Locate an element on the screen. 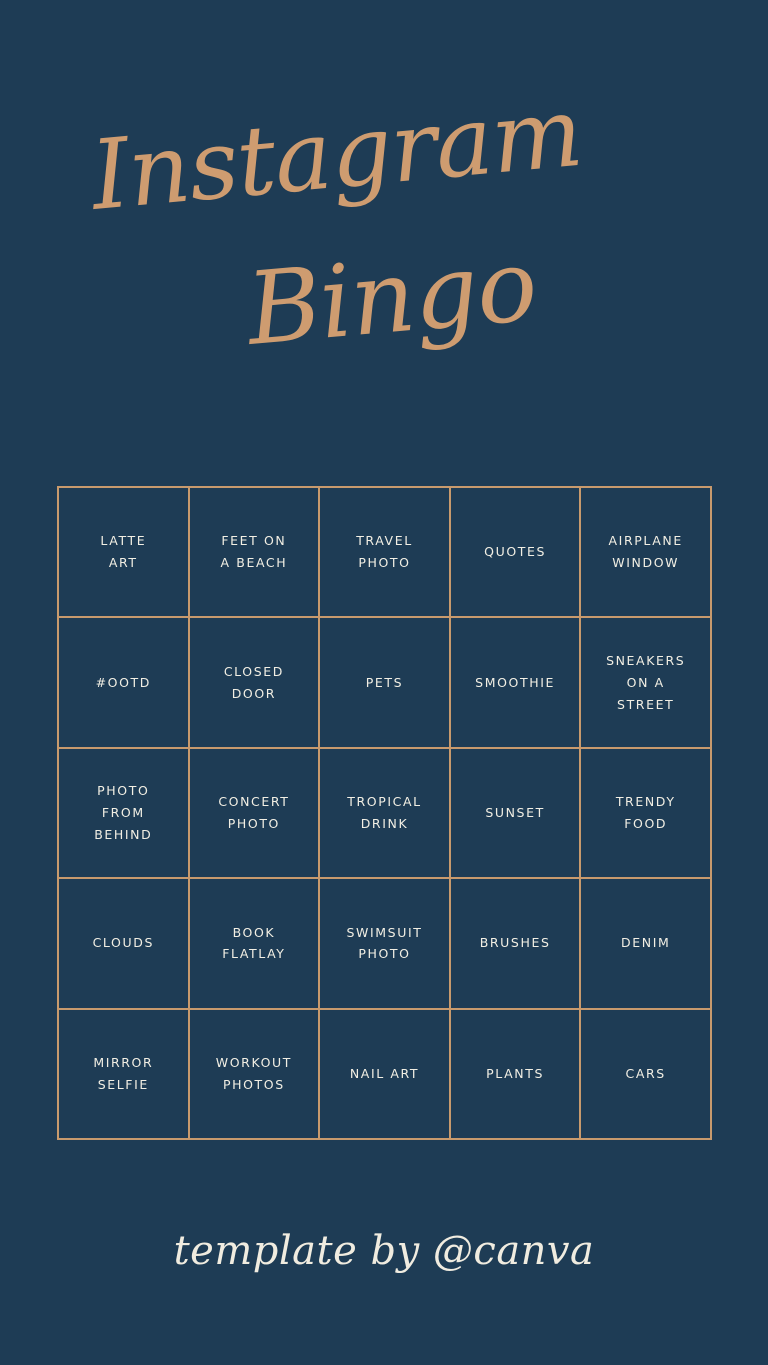  bingo-cell-label: WORKOUT PHOTOS is located at coordinates (253, 1073).